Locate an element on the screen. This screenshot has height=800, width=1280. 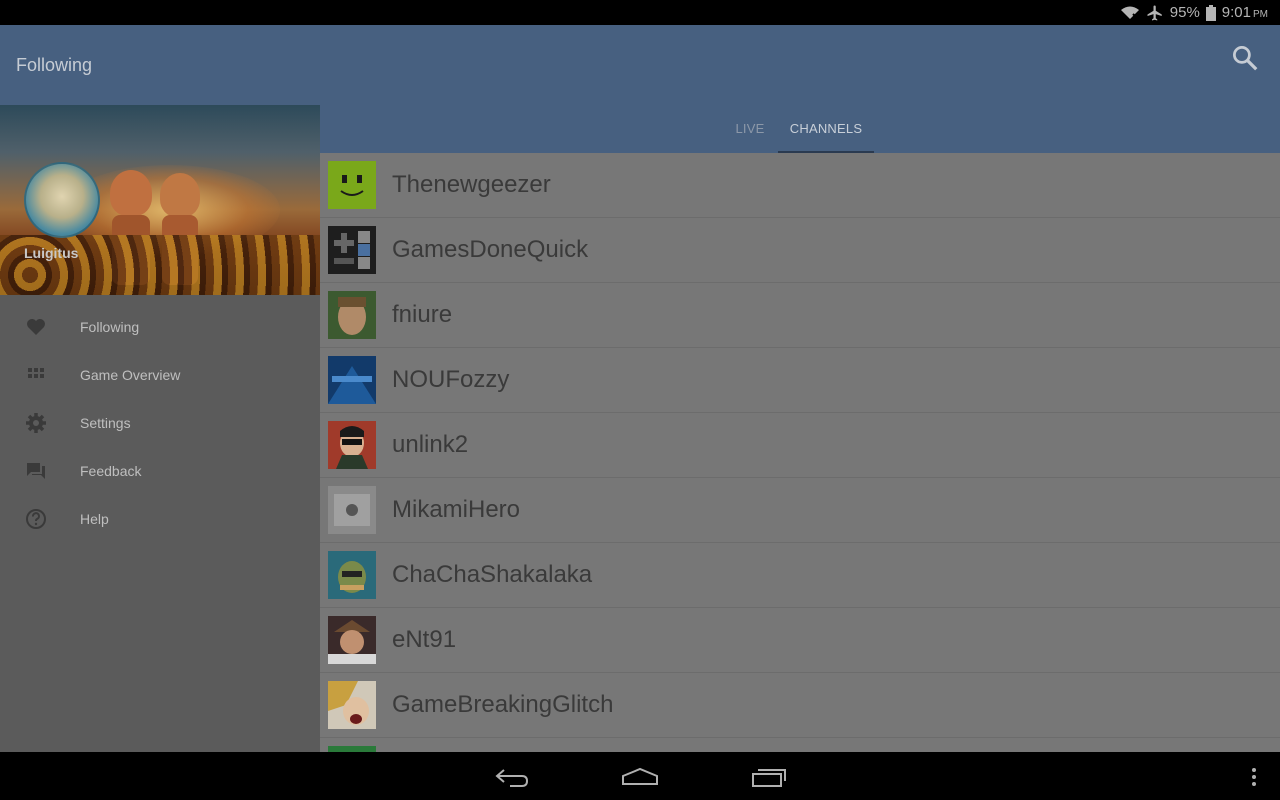
drawer-item-label: Following is located at coordinates (110, 327).